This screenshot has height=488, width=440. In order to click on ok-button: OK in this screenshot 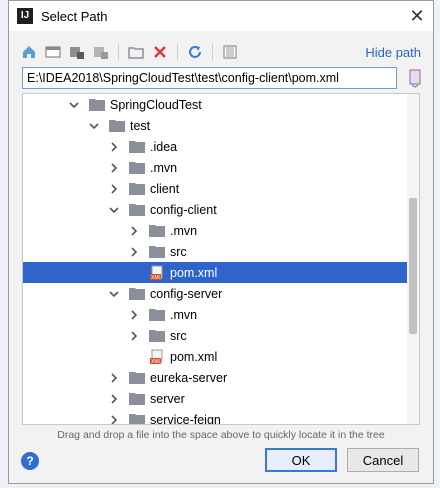, I will do `click(301, 460)`.